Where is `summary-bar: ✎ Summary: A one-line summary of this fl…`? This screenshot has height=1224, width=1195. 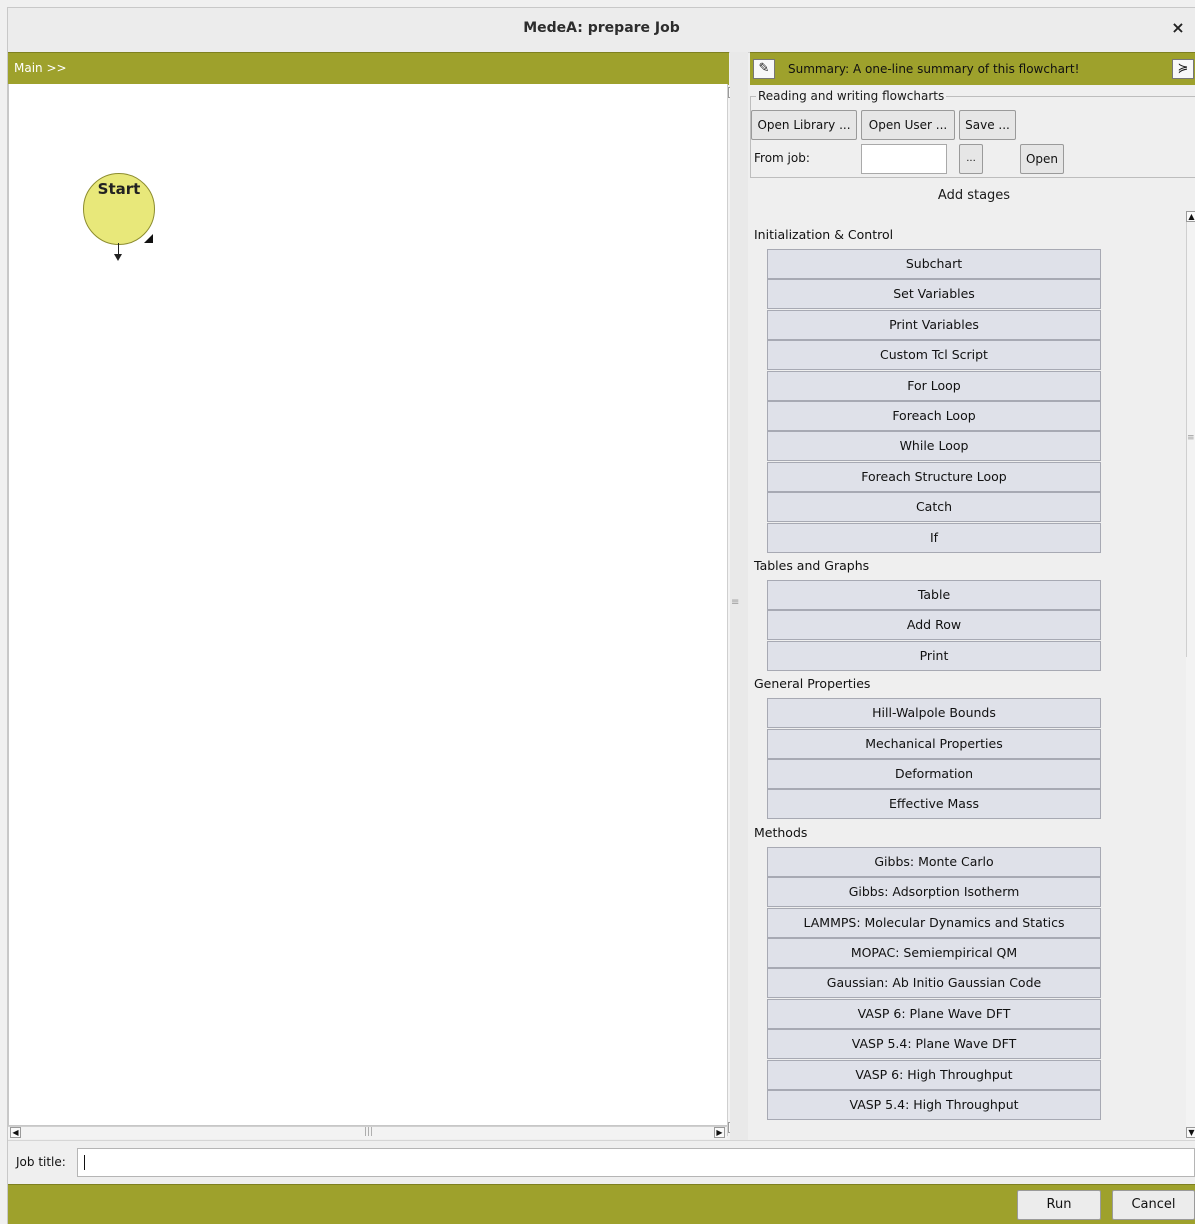
summary-bar: ✎ Summary: A one-line summary of this fl… is located at coordinates (972, 68).